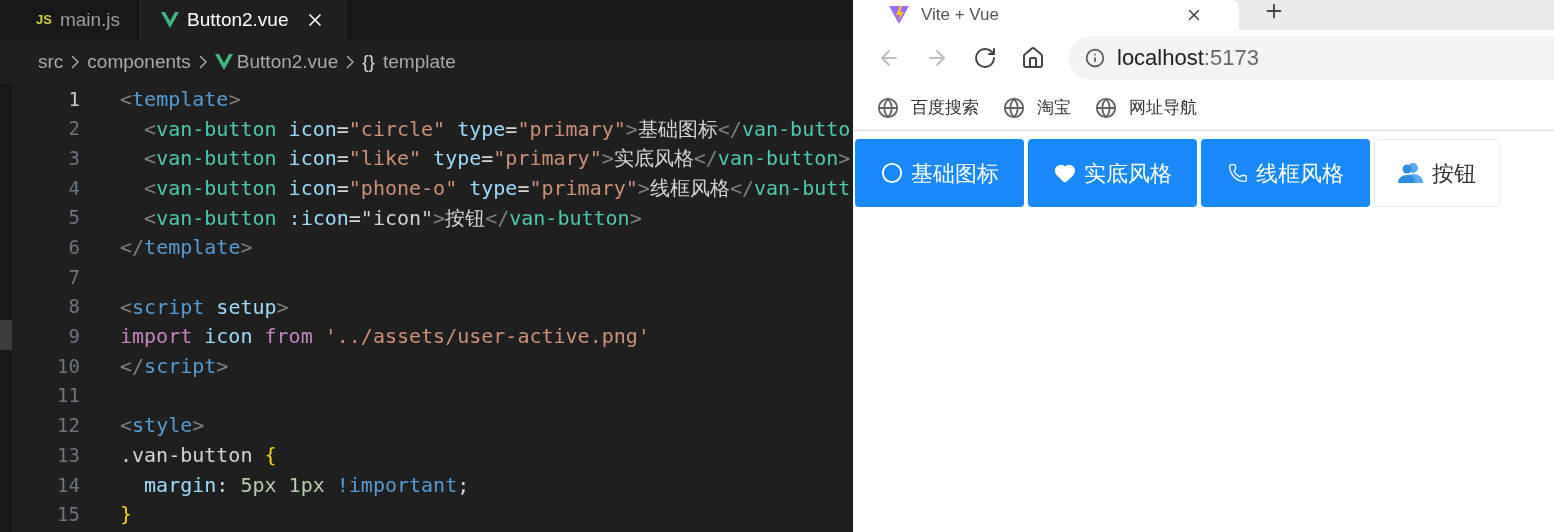  Describe the element at coordinates (385, 336) in the screenshot. I see `code-line: import icon from '../assets/user-active.png'` at that location.